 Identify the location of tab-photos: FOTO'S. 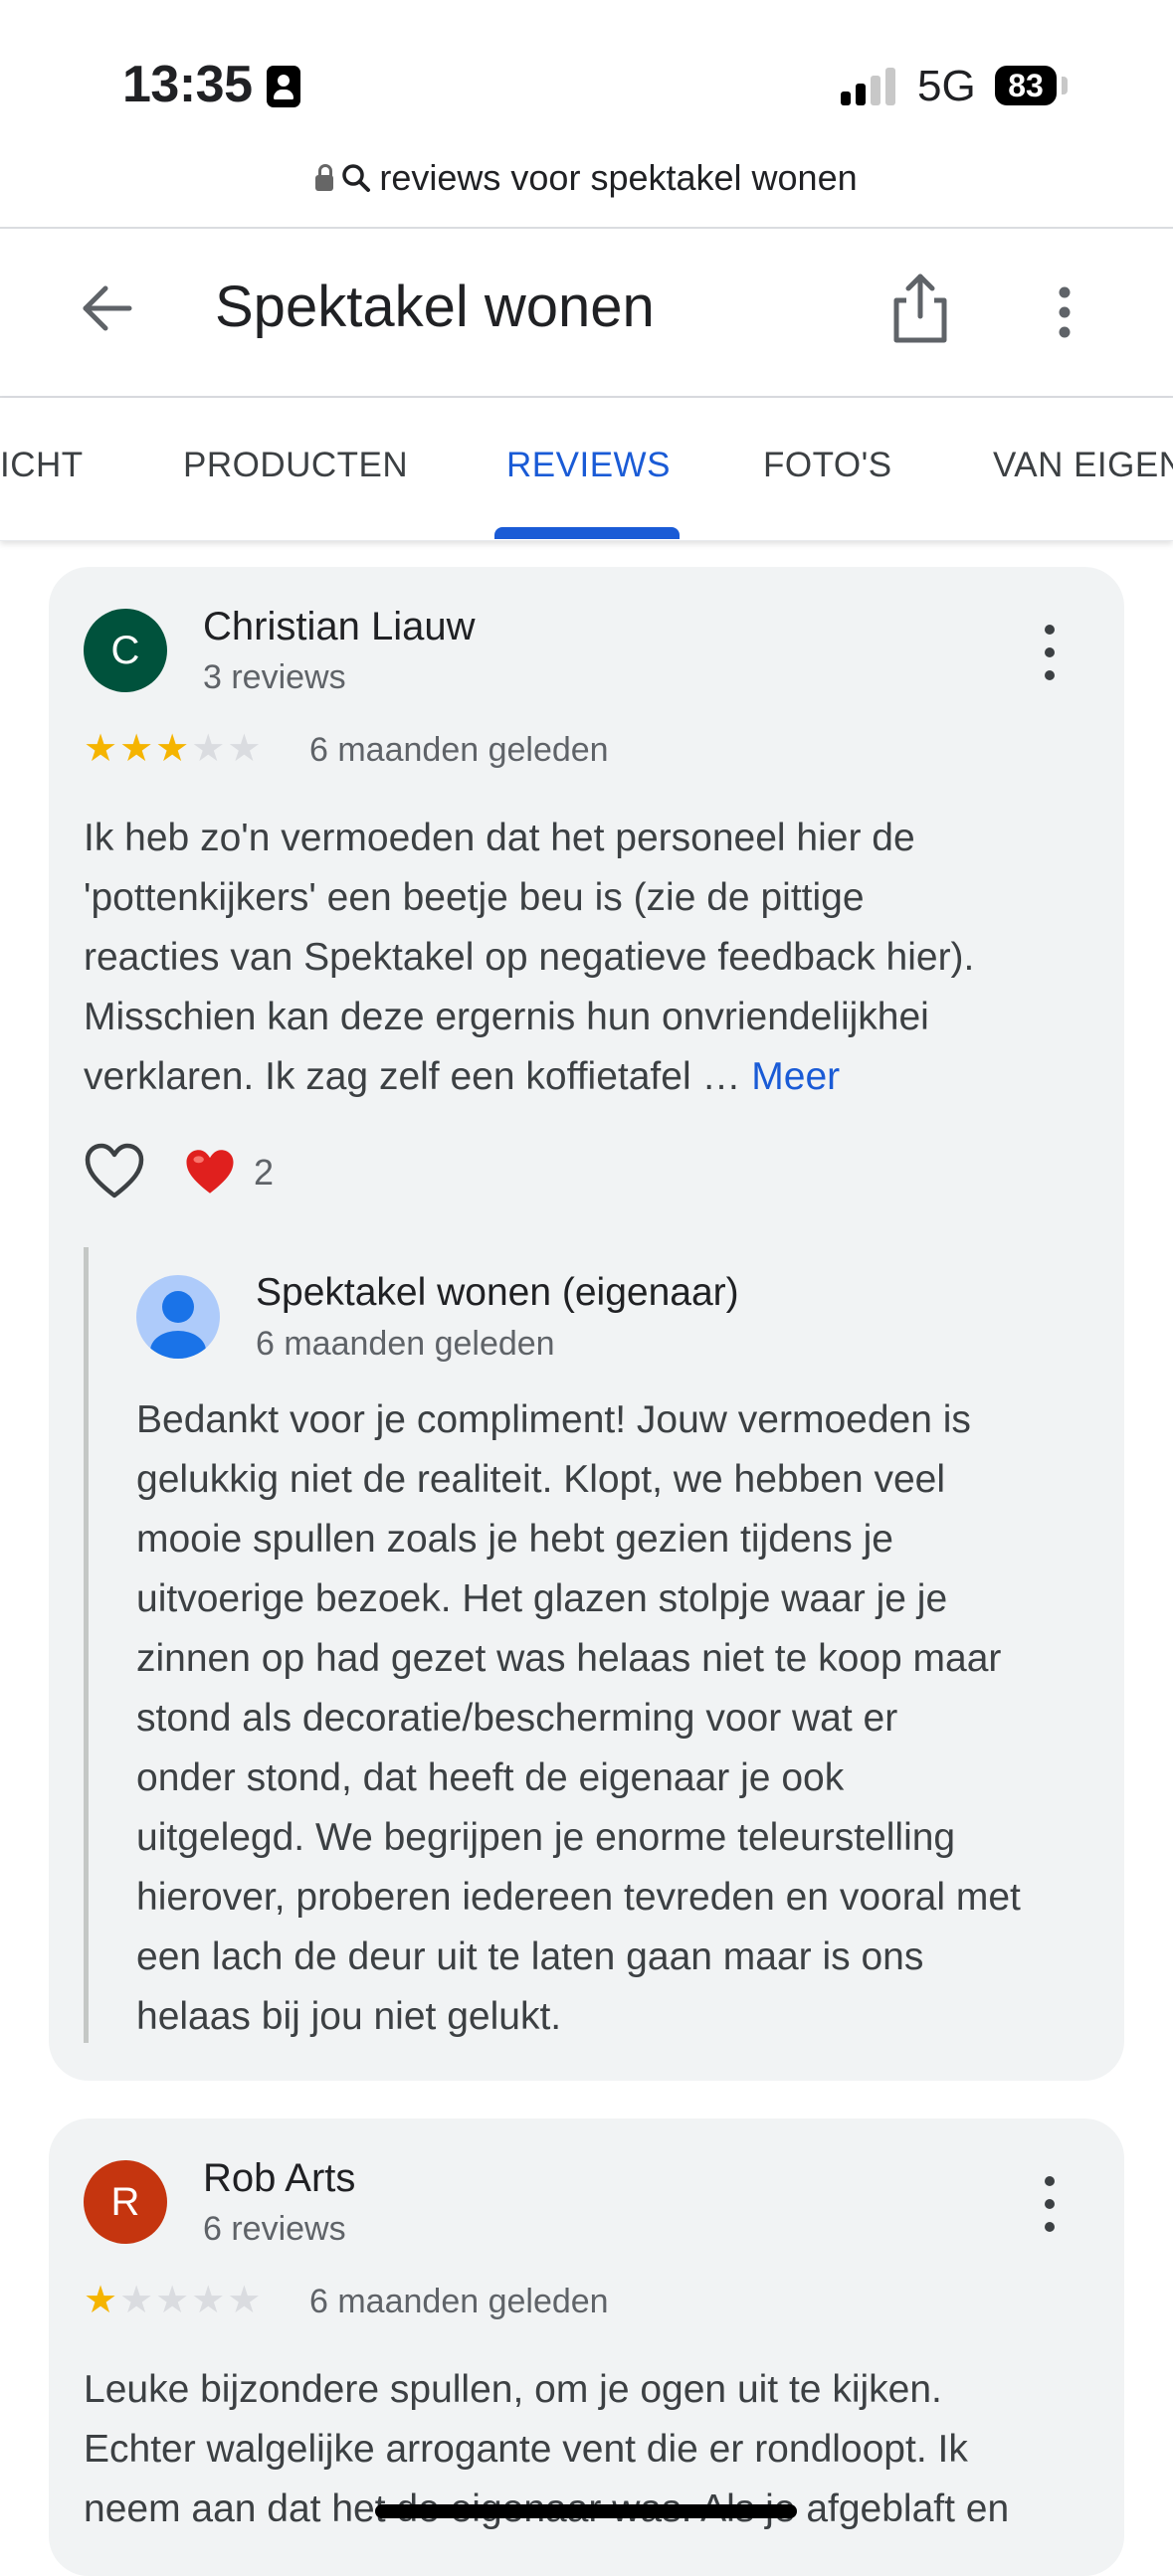
(827, 465).